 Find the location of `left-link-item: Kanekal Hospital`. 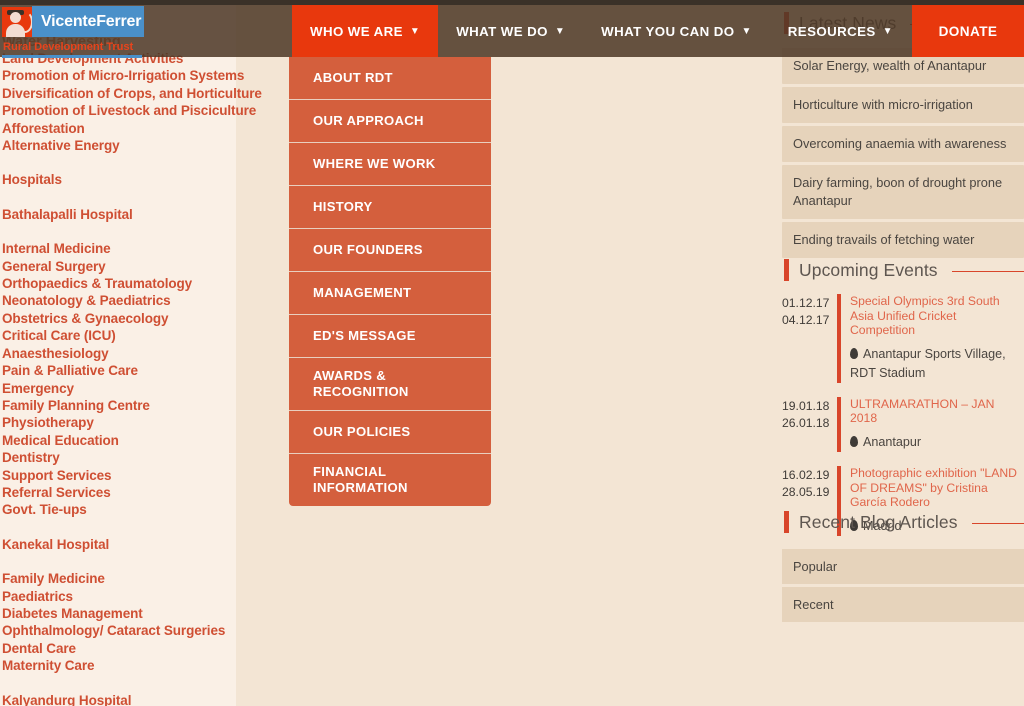

left-link-item: Kanekal Hospital is located at coordinates (118, 544).